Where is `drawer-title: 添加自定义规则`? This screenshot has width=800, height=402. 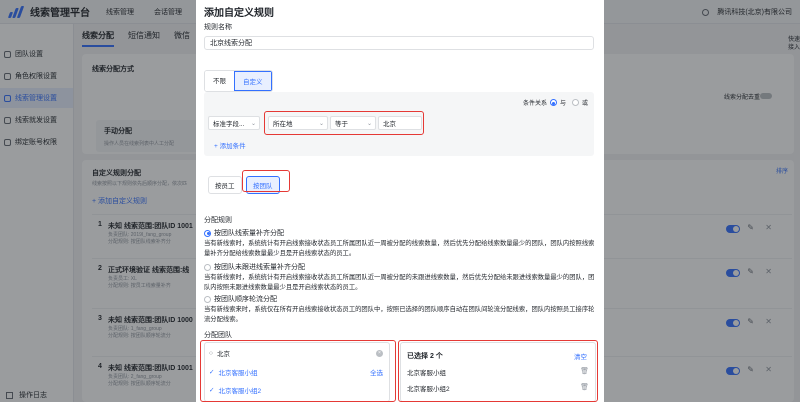
drawer-title: 添加自定义规则 is located at coordinates (239, 13).